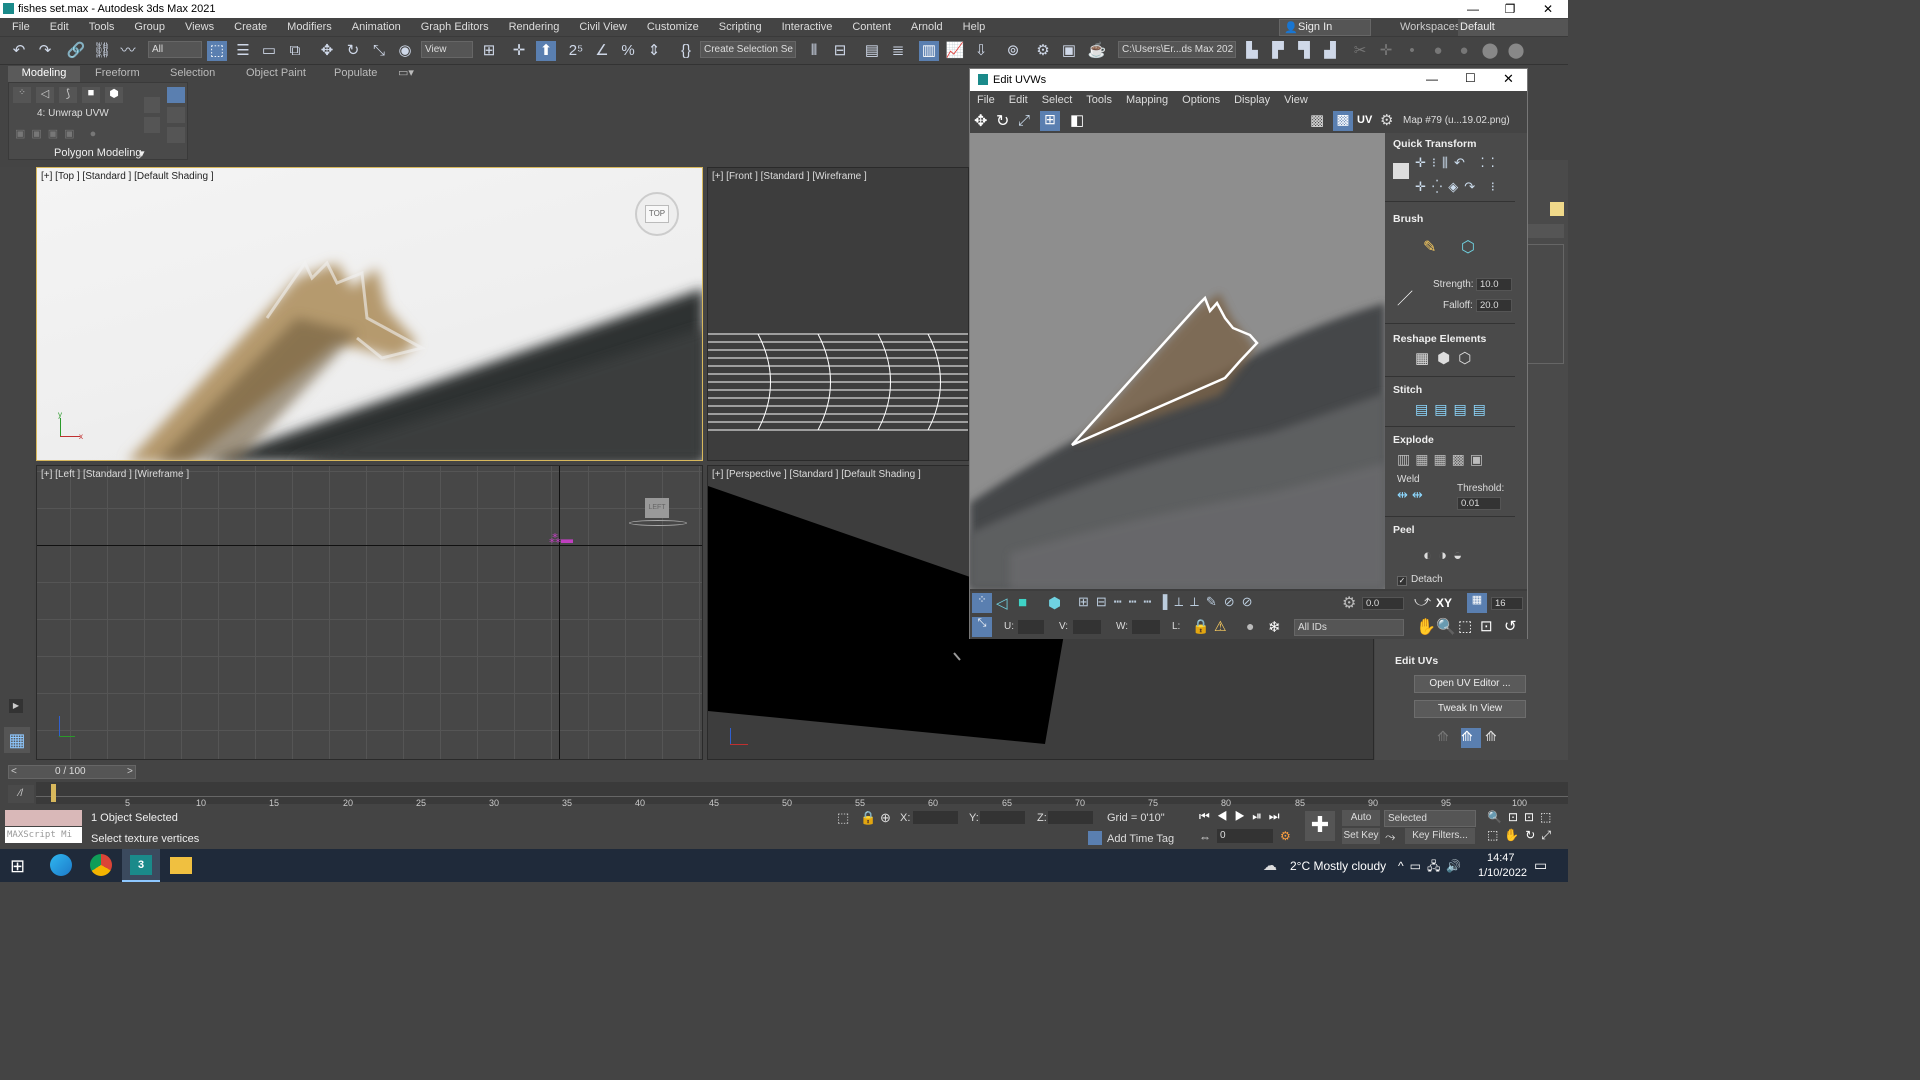  What do you see at coordinates (1516, 51) in the screenshot?
I see `sphere-e-icon: ⬤` at bounding box center [1516, 51].